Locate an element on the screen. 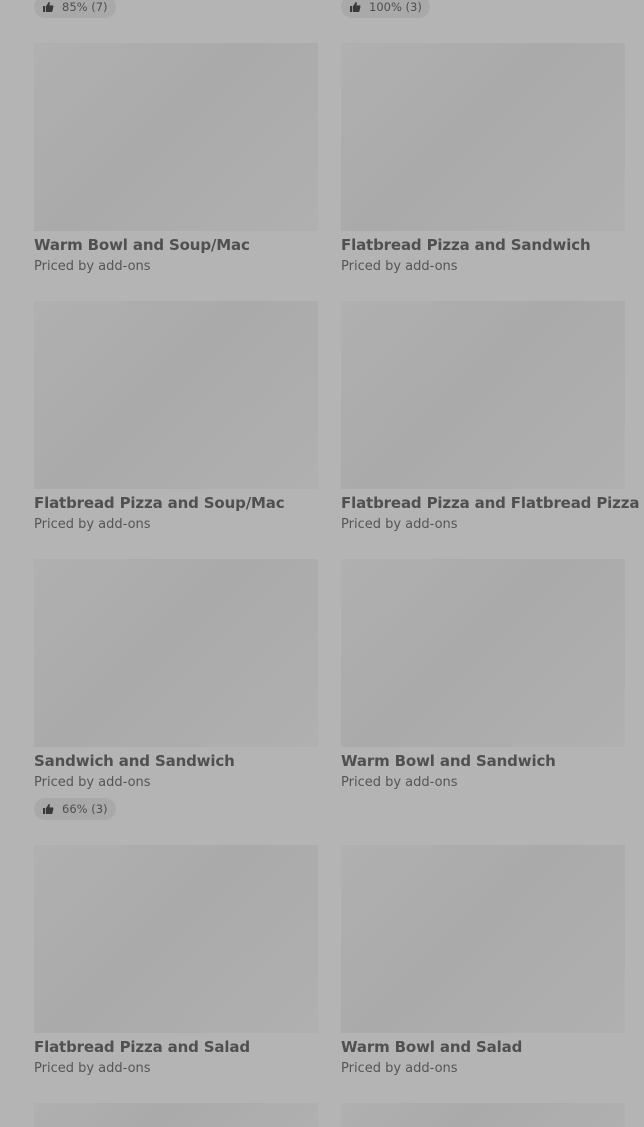 This screenshot has width=644, height=1127. rating-text: 85% (7) is located at coordinates (85, 7).